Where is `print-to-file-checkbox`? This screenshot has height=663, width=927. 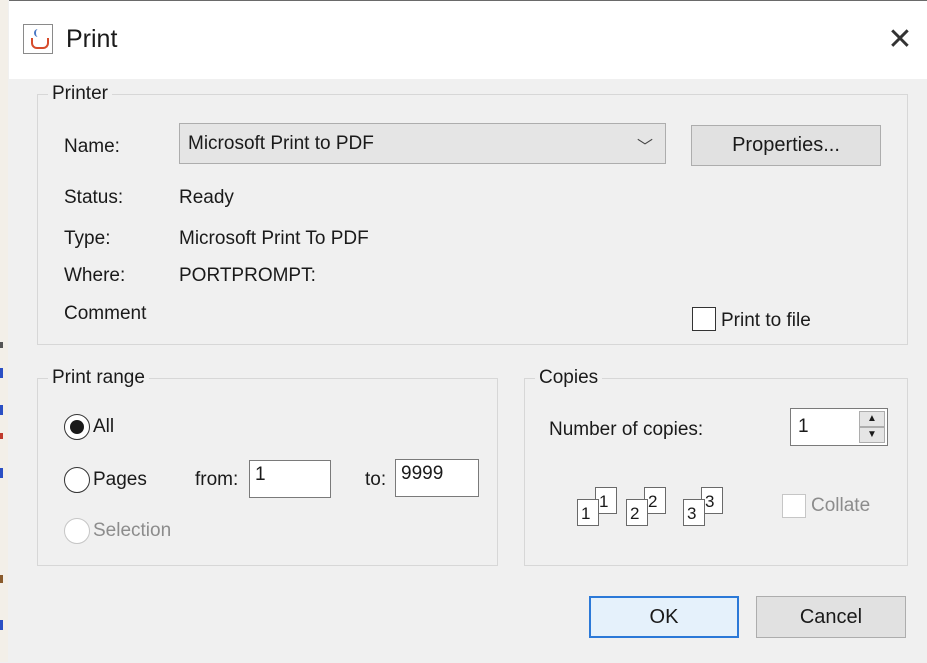
print-to-file-checkbox is located at coordinates (704, 319).